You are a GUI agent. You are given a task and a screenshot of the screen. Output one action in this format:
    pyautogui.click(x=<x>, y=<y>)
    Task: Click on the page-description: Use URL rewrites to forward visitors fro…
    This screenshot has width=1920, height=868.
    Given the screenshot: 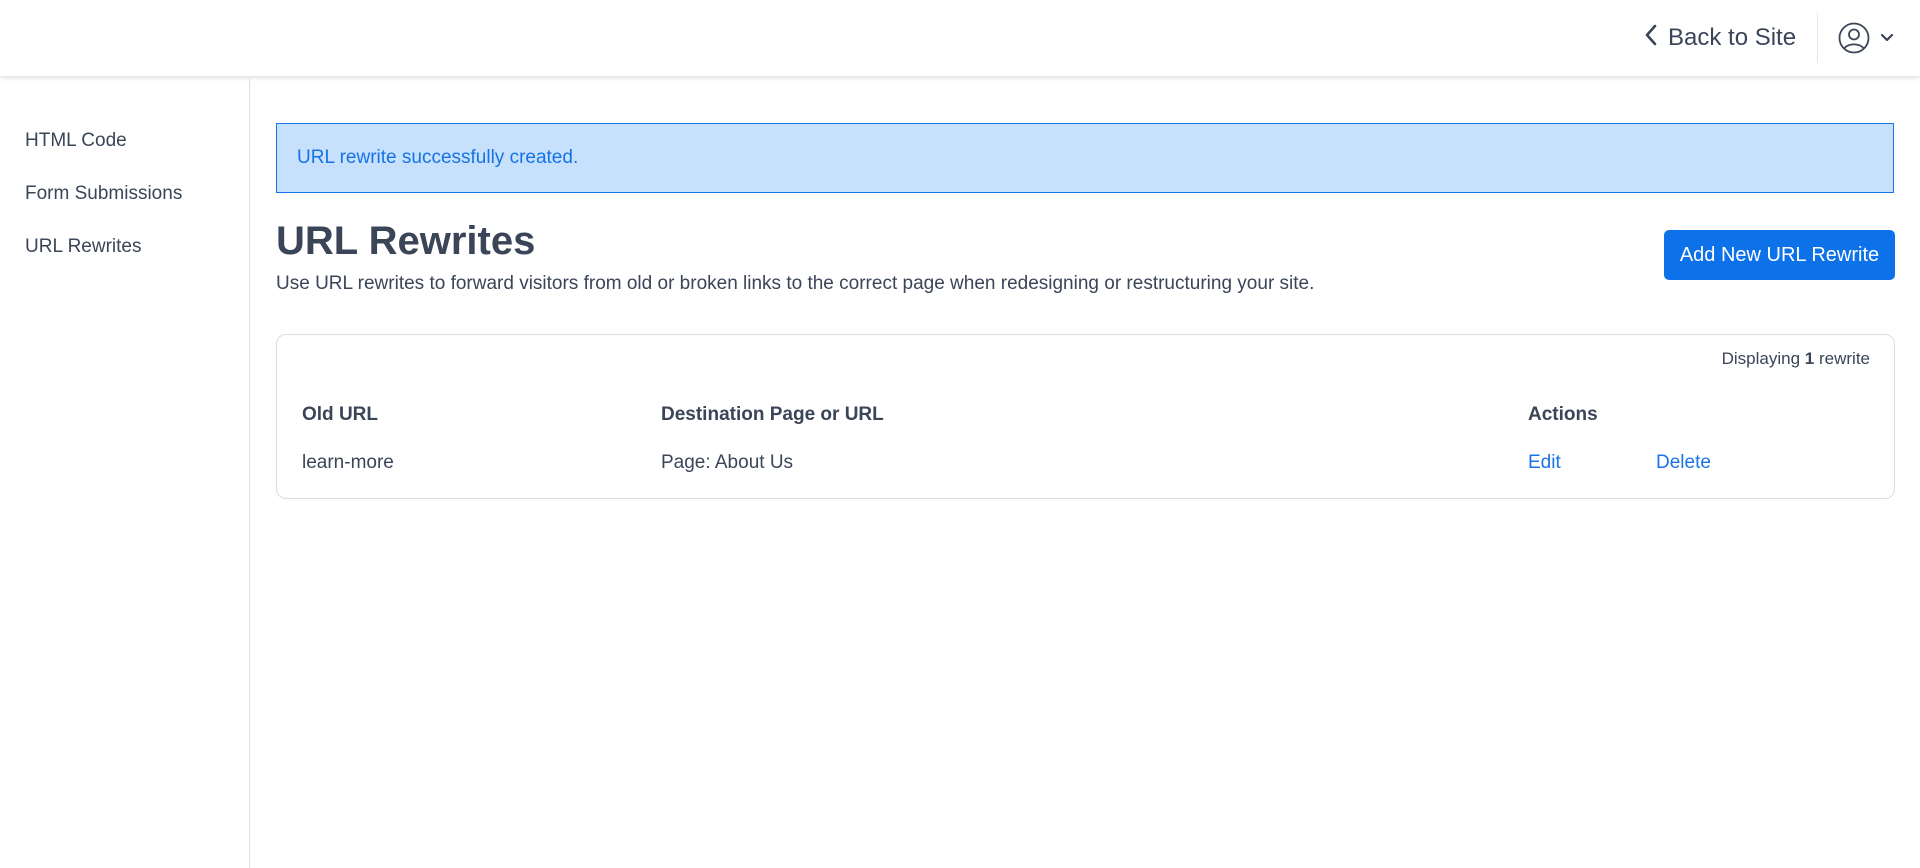 What is the action you would take?
    pyautogui.click(x=795, y=283)
    